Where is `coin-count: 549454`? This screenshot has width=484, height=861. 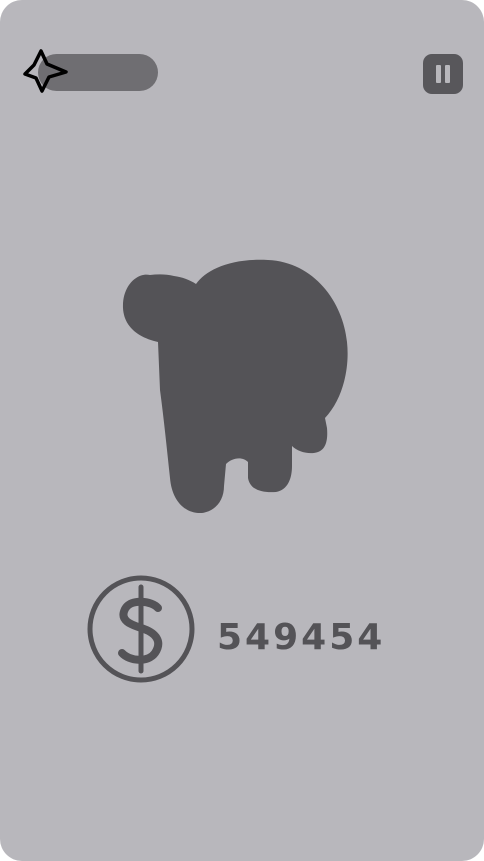
coin-count: 549454 is located at coordinates (301, 637).